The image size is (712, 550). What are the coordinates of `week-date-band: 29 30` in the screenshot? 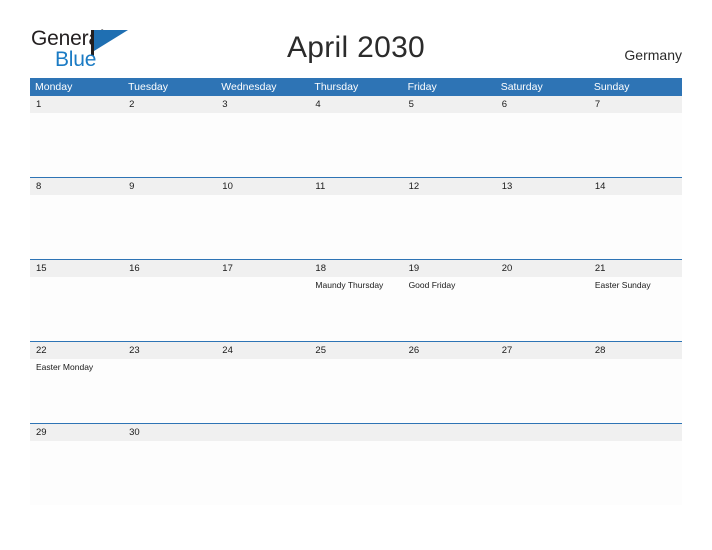 It's located at (356, 432).